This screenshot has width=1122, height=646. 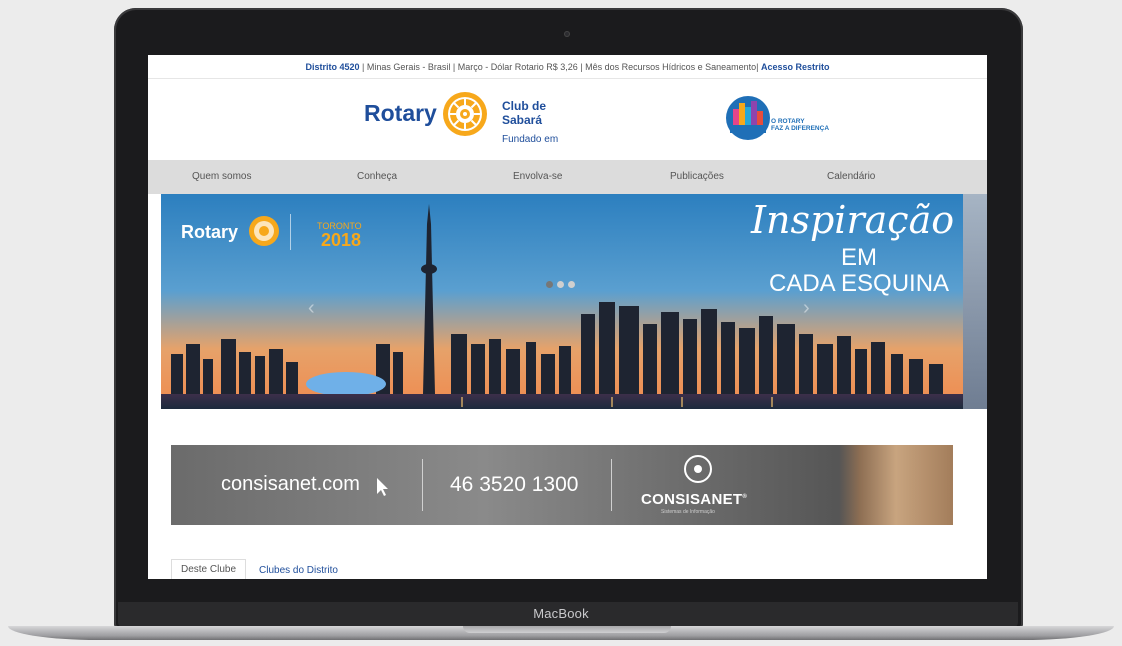 I want to click on slide-rotary-wheel-icon, so click(x=264, y=231).